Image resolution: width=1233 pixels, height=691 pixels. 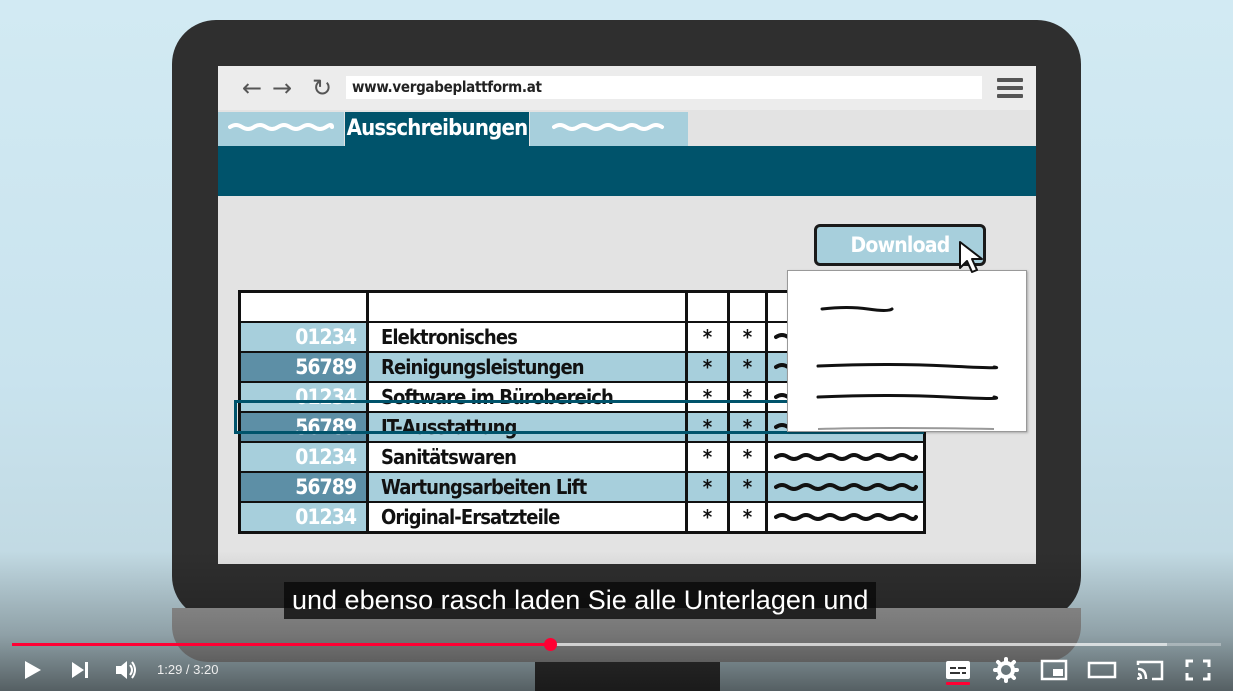 I want to click on tab-ausschreibungen: Ausschreibungen, so click(x=437, y=129).